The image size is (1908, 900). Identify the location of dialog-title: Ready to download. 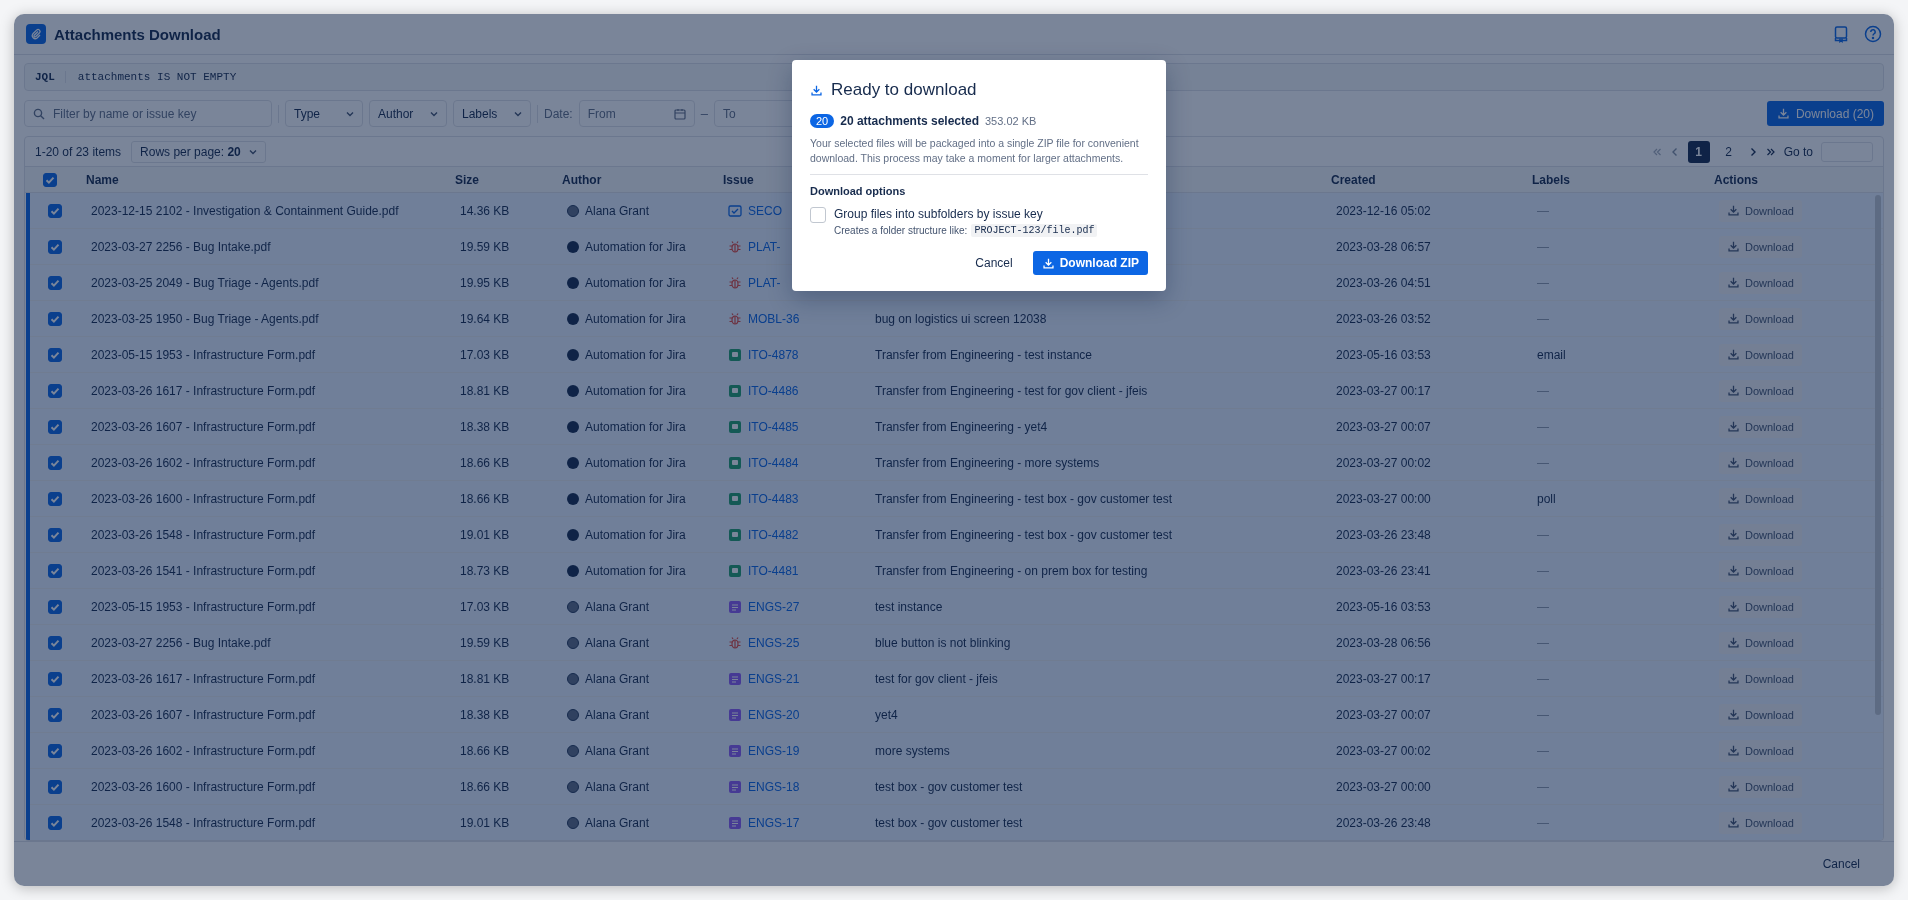
(904, 90).